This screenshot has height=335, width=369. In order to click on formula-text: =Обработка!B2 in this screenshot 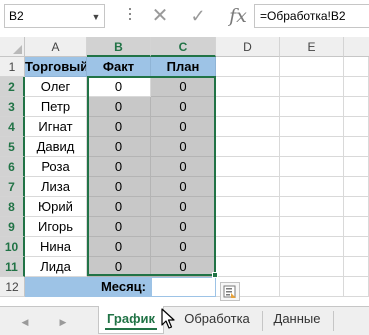, I will do `click(303, 16)`.